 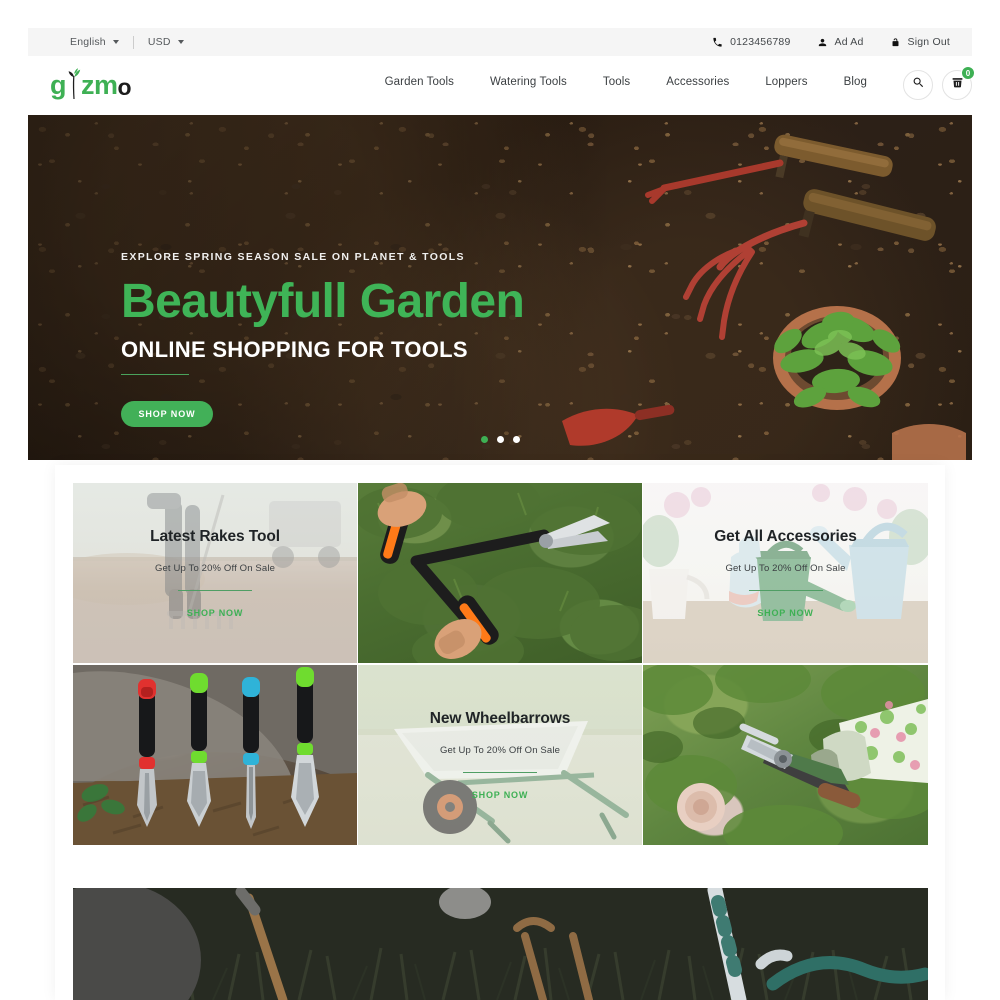 What do you see at coordinates (159, 42) in the screenshot?
I see `currency-label: USD` at bounding box center [159, 42].